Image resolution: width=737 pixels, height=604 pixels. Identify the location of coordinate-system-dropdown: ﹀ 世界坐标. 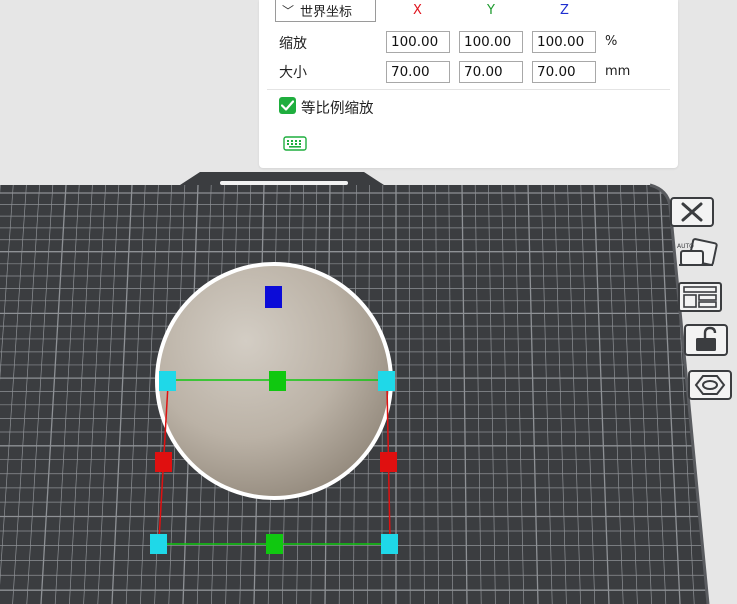
(325, 11).